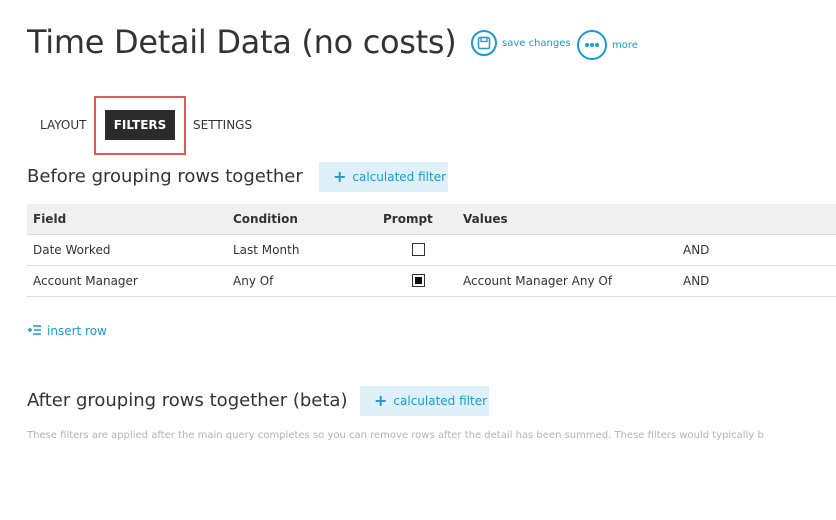  Describe the element at coordinates (140, 125) in the screenshot. I see `tab-filters: FILTERS` at that location.